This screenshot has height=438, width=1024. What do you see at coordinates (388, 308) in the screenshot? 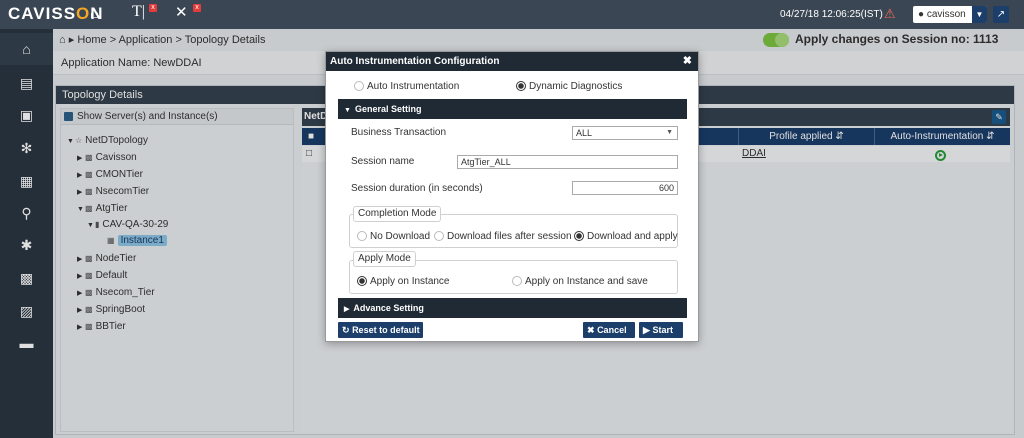
I see `section-title: Advance Setting` at bounding box center [388, 308].